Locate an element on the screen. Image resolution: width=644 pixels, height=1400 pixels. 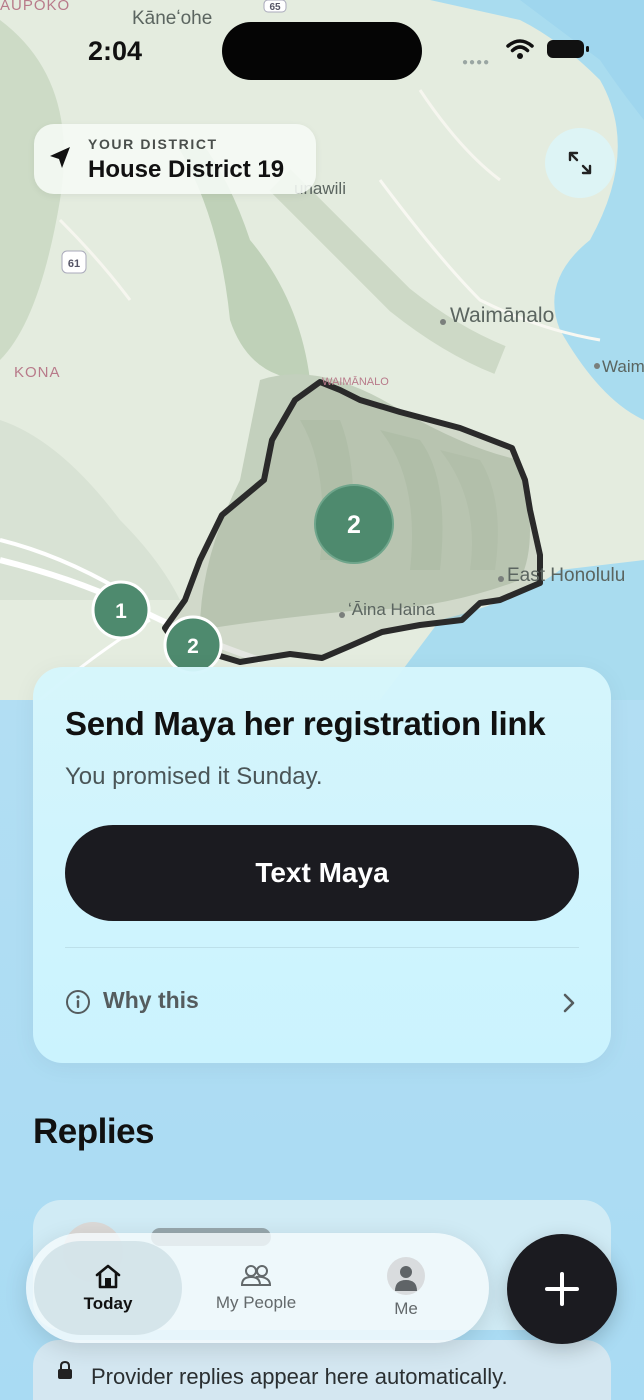
divider is located at coordinates (322, 947).